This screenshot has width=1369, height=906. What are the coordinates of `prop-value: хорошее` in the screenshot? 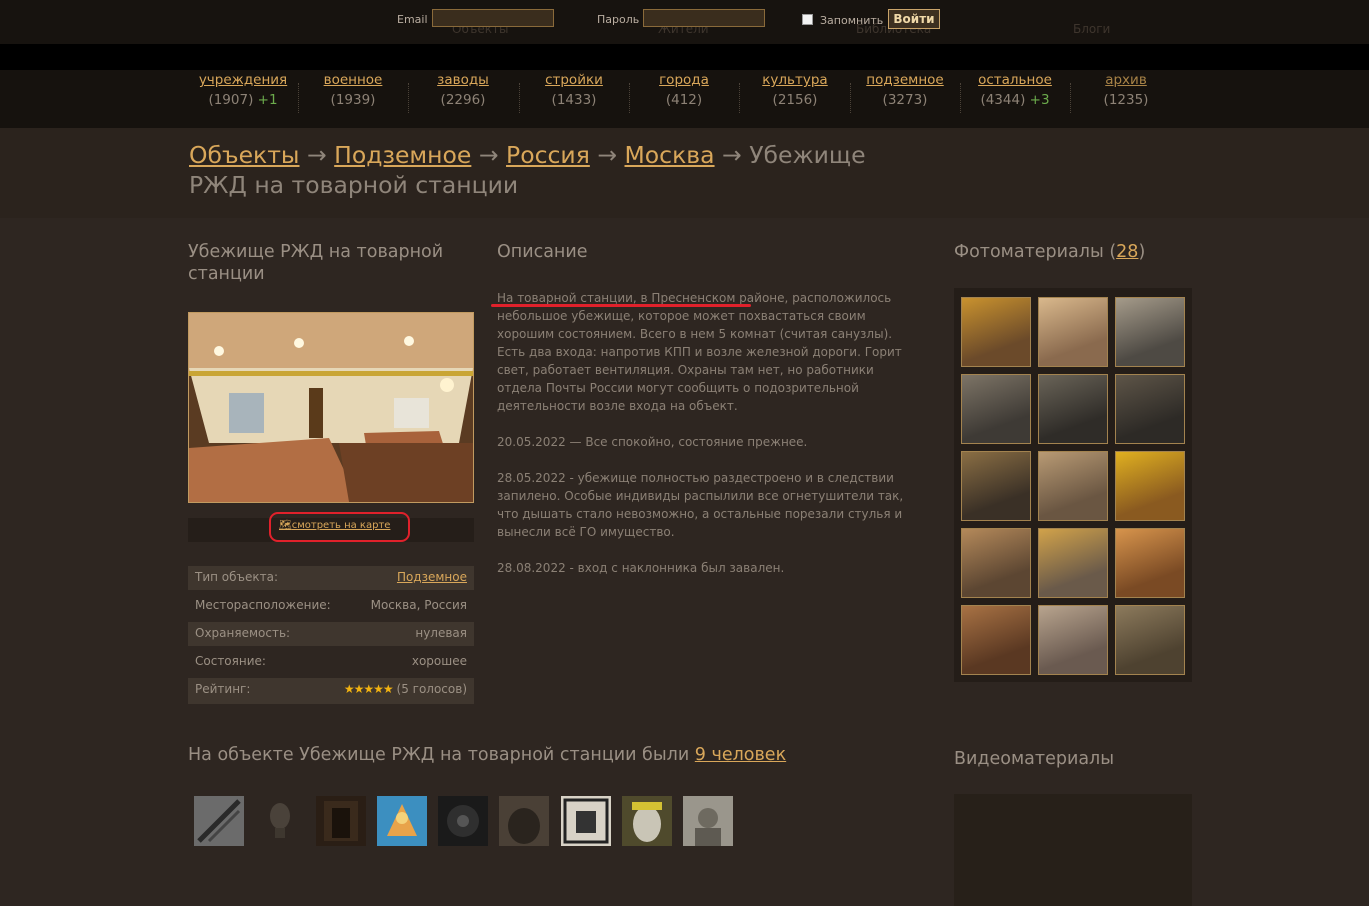 It's located at (439, 661).